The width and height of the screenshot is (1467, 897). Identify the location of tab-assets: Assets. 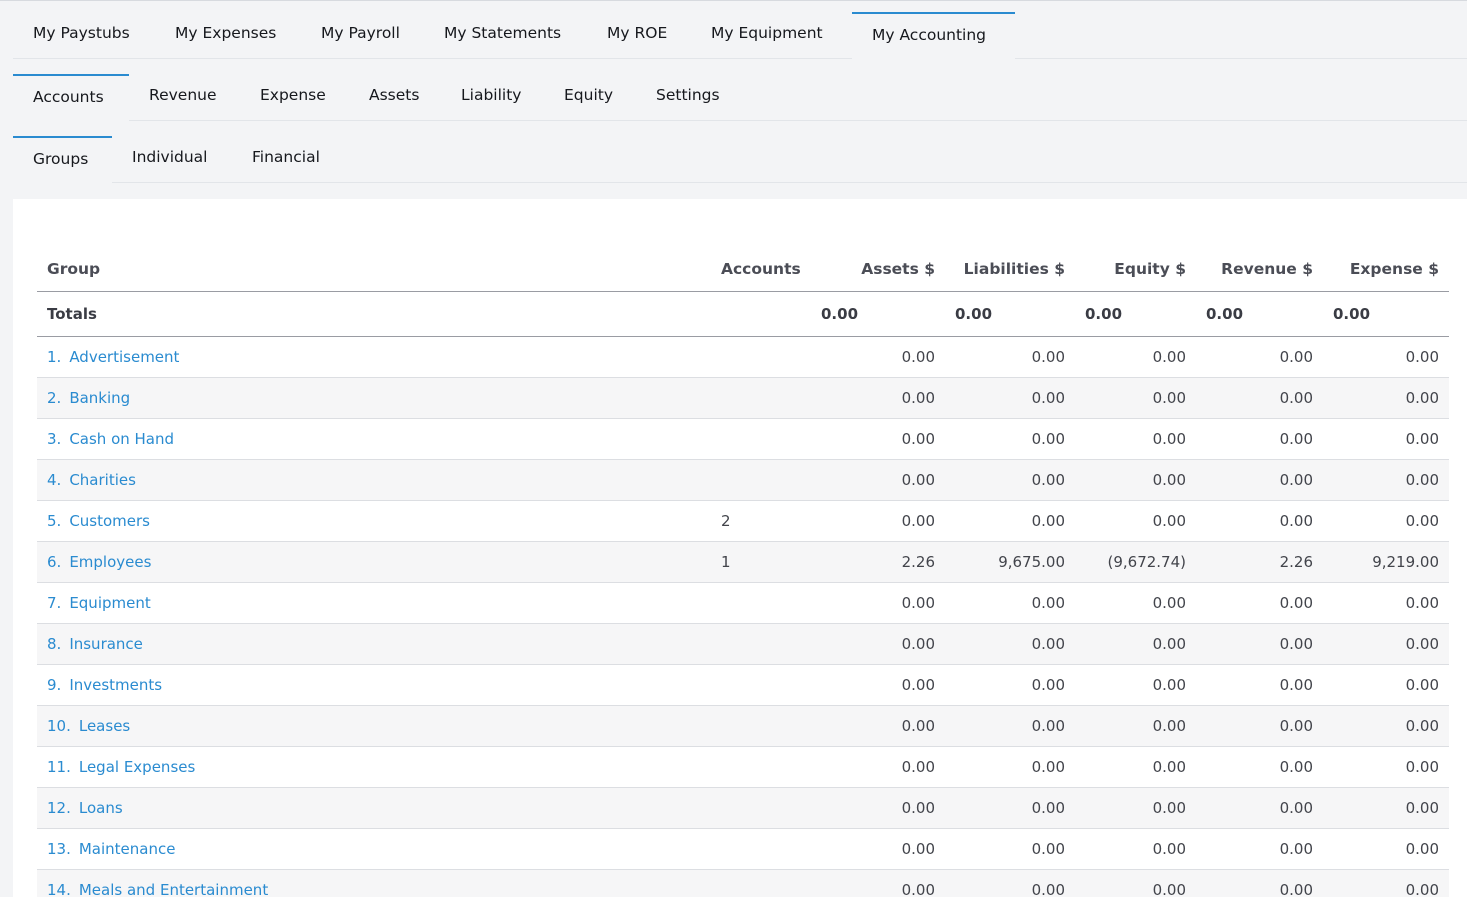
(395, 81).